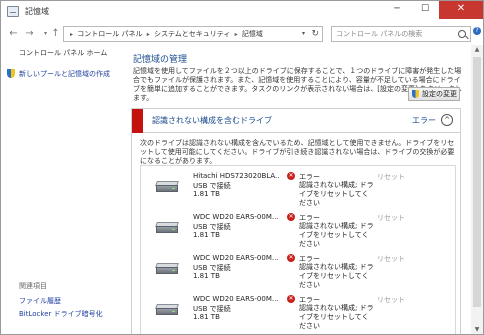 The width and height of the screenshot is (484, 335). What do you see at coordinates (379, 34) in the screenshot?
I see `search-placeholder: コントロール パネルの検索` at bounding box center [379, 34].